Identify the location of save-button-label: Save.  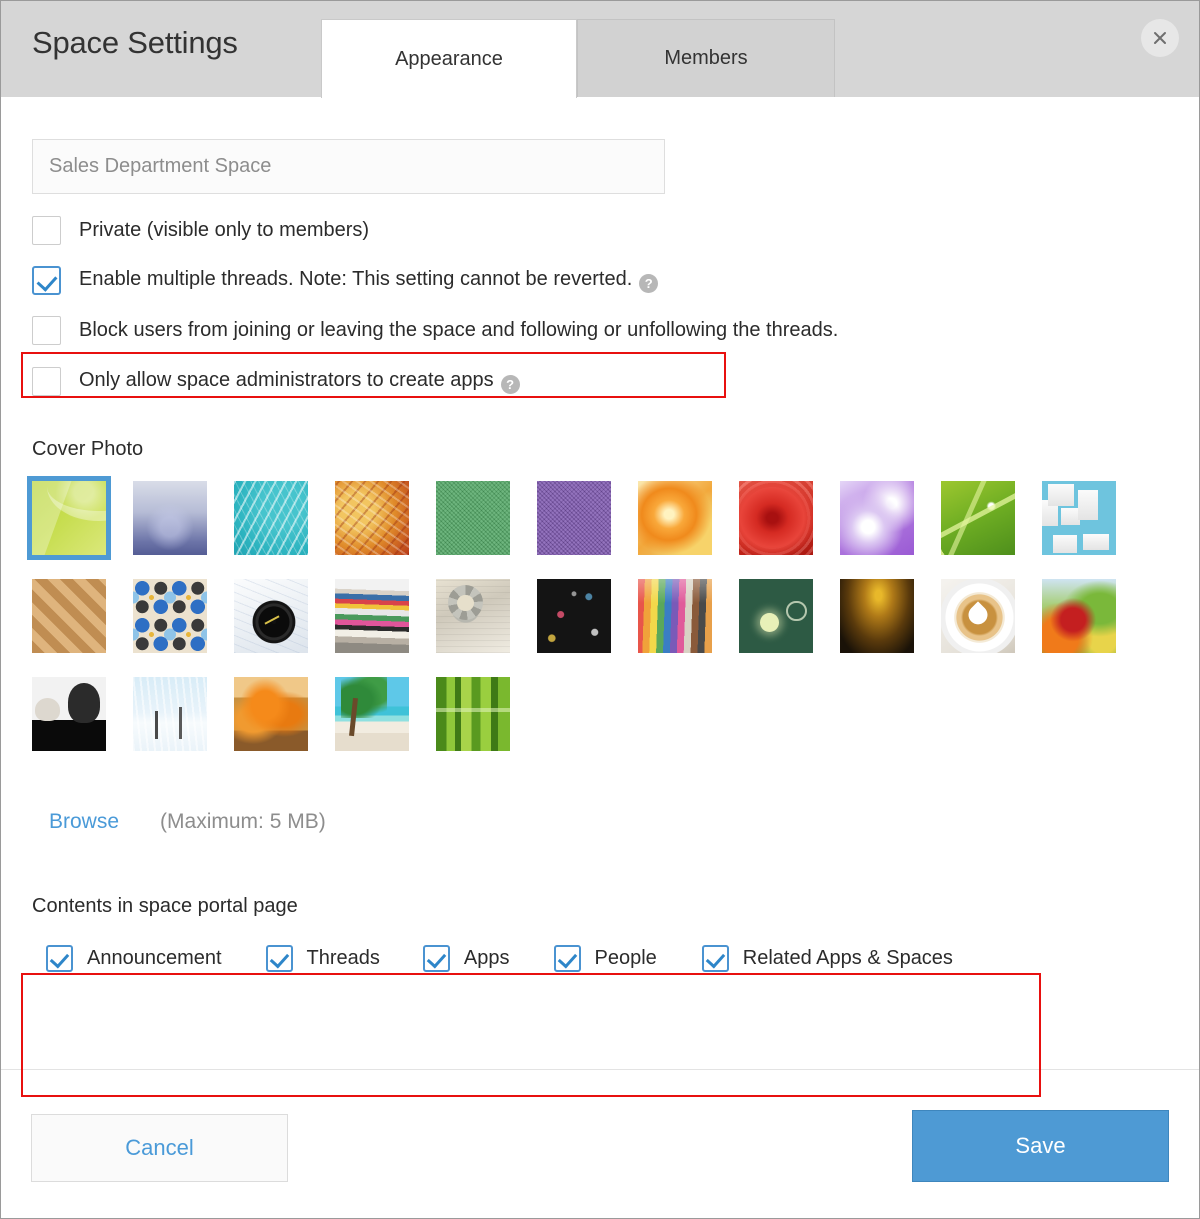
(1040, 1145).